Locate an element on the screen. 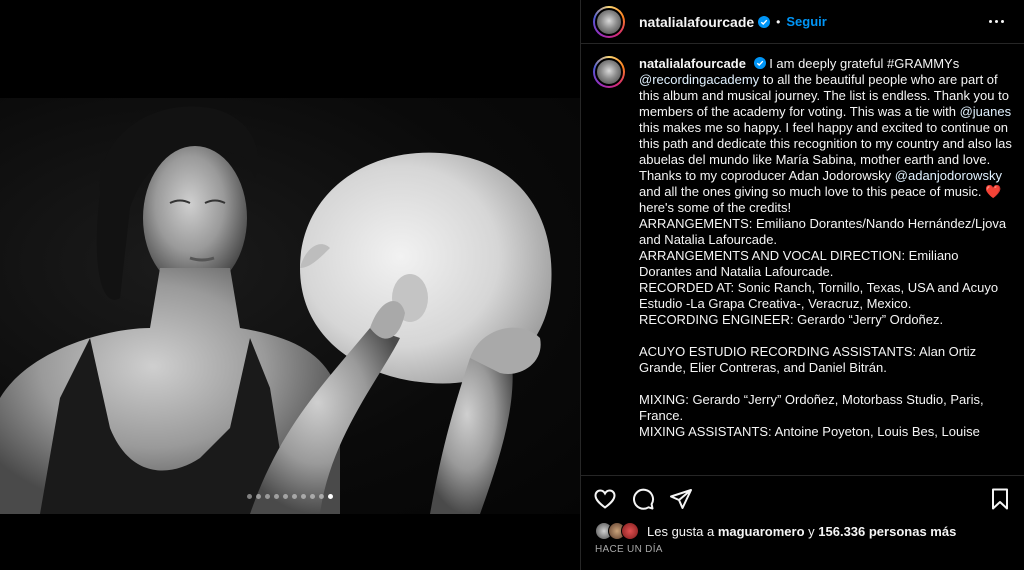  mention-recordingacademy: @recordingacademy is located at coordinates (699, 79).